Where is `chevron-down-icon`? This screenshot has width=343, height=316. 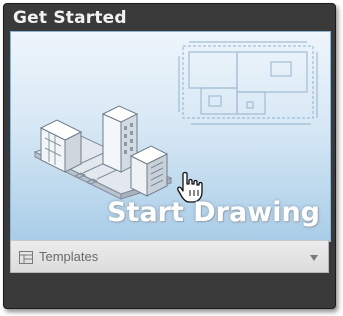 chevron-down-icon is located at coordinates (314, 258).